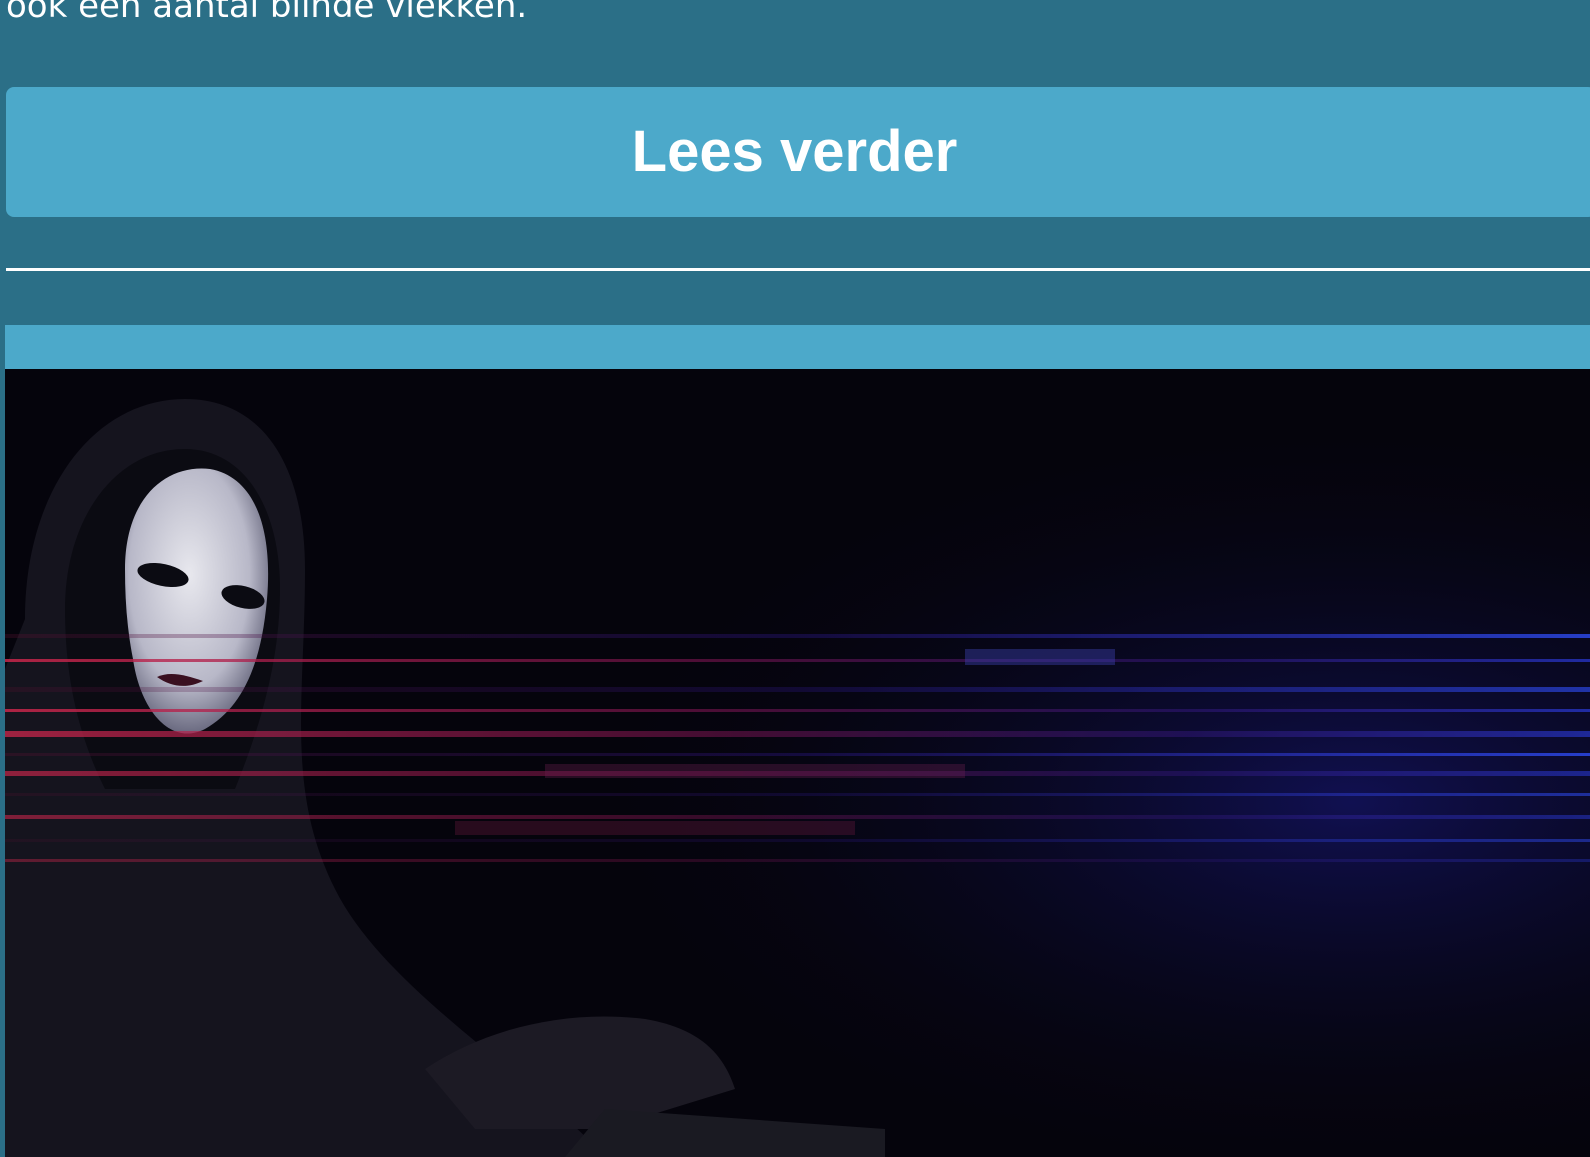 The image size is (1590, 1157). Describe the element at coordinates (797, 347) in the screenshot. I see `card-header-bar` at that location.